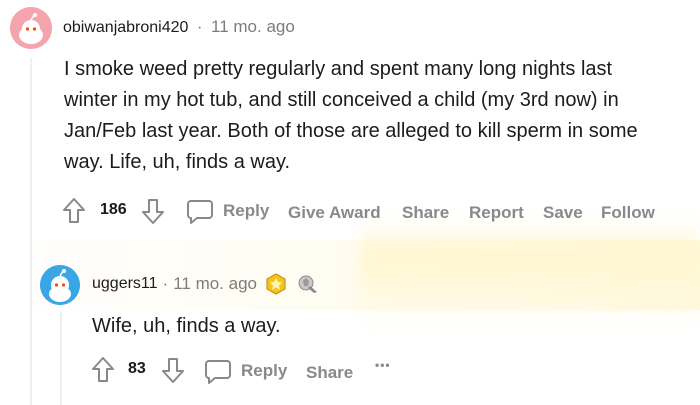  I want to click on username: obiwanjabroni420, so click(125, 27).